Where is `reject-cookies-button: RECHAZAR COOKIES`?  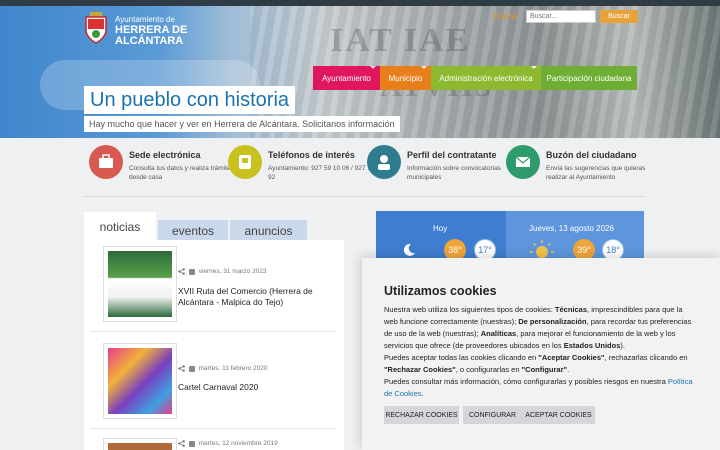 reject-cookies-button: RECHAZAR COOKIES is located at coordinates (421, 415).